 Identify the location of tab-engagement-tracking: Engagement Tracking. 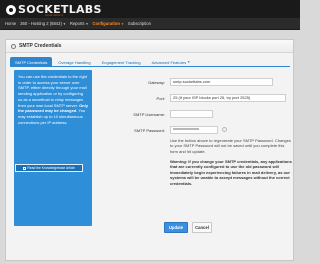
(121, 61).